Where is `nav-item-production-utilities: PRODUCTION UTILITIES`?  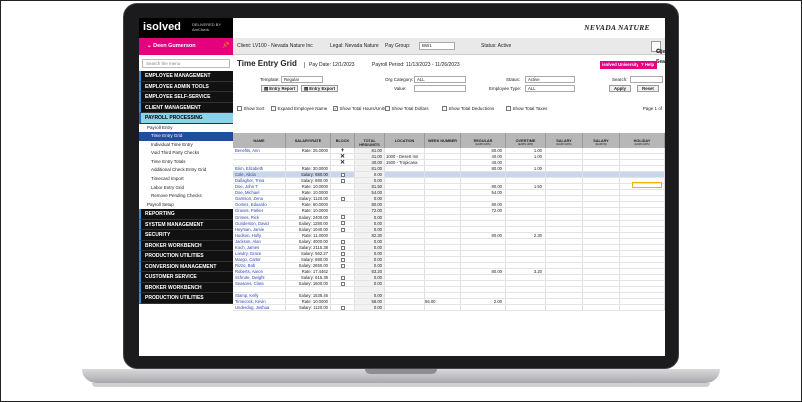
nav-item-production-utilities: PRODUCTION UTILITIES is located at coordinates (186, 298).